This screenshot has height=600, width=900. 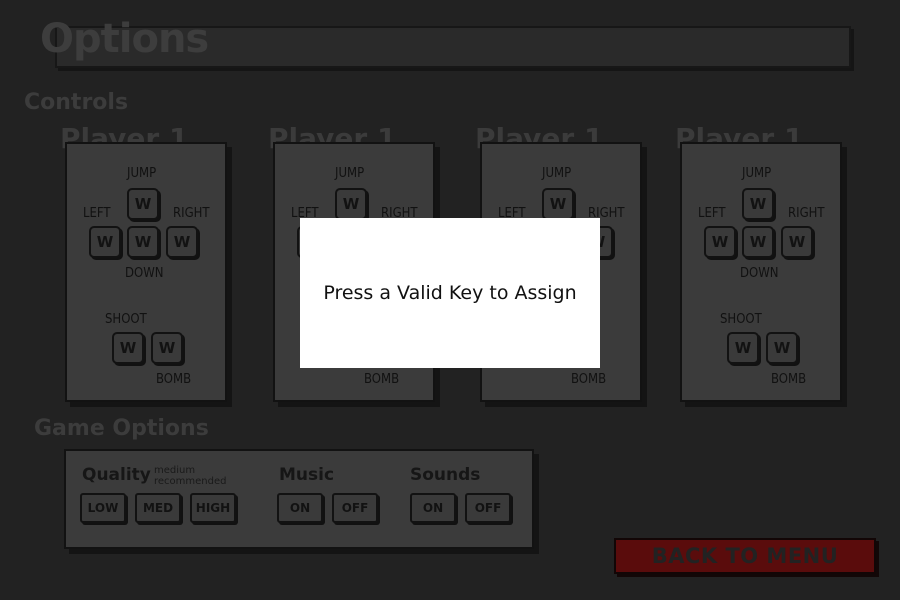 I want to click on sounds-off-button: OFF, so click(x=488, y=508).